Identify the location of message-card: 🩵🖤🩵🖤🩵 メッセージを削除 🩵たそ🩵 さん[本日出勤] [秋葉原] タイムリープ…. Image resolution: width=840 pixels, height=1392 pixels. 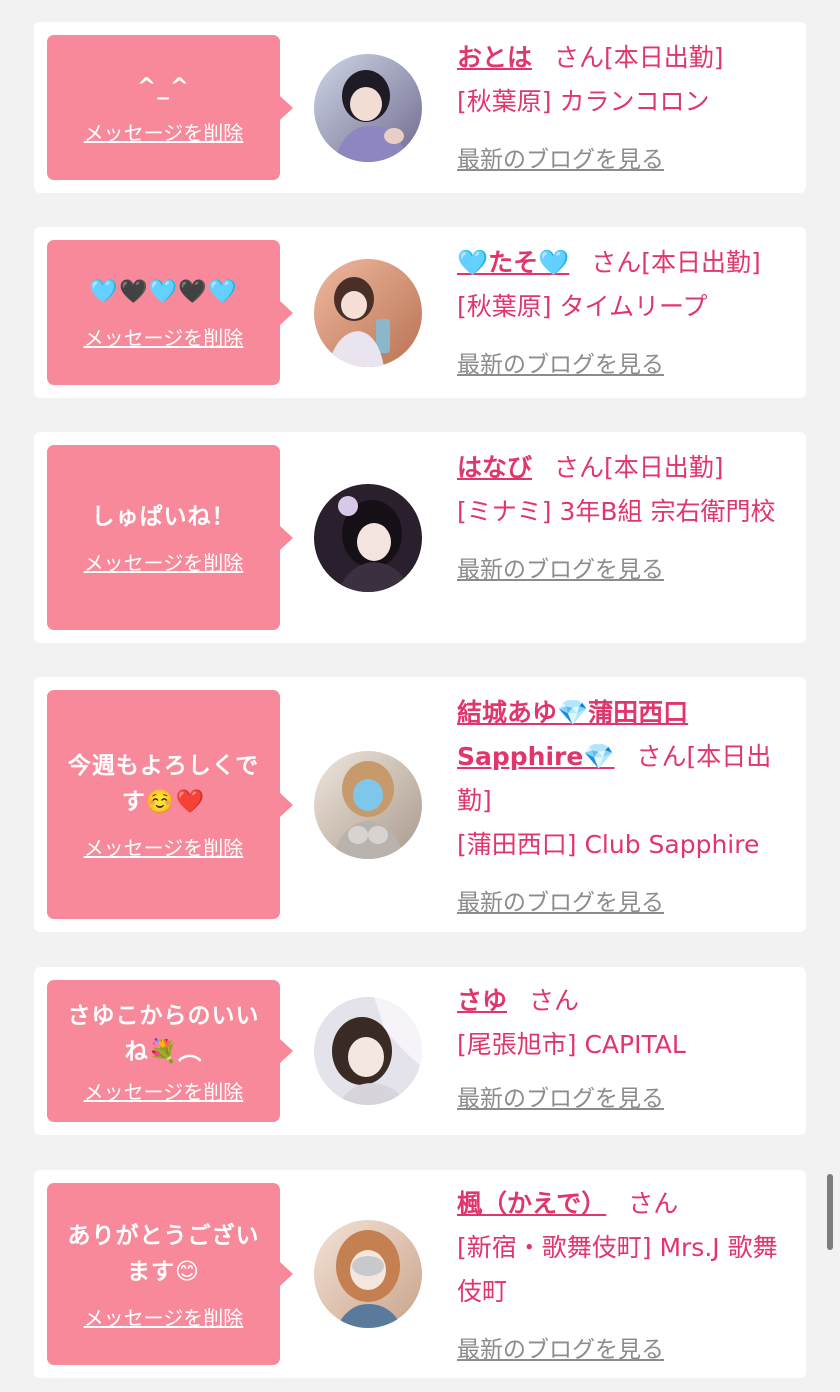
(420, 312).